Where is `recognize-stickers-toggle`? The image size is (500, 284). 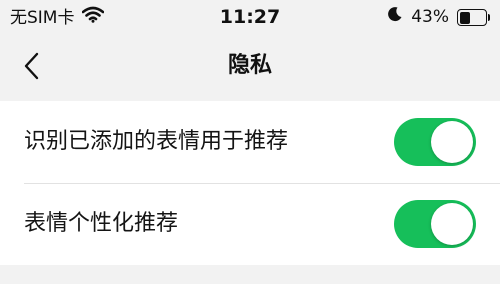
recognize-stickers-toggle is located at coordinates (435, 142).